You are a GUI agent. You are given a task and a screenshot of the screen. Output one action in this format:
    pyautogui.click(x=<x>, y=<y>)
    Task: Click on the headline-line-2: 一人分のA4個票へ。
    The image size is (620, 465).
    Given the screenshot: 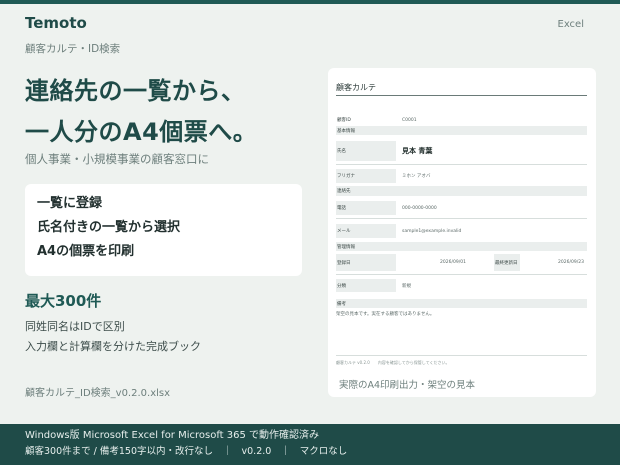 What is the action you would take?
    pyautogui.click(x=141, y=132)
    